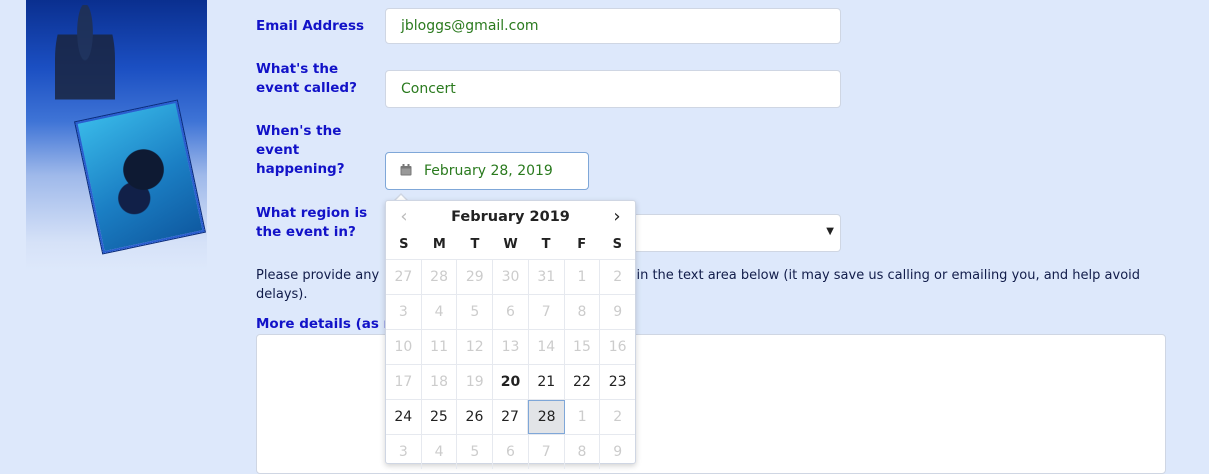 The height and width of the screenshot is (474, 1209). Describe the element at coordinates (475, 347) in the screenshot. I see `calendar-day: 12` at that location.